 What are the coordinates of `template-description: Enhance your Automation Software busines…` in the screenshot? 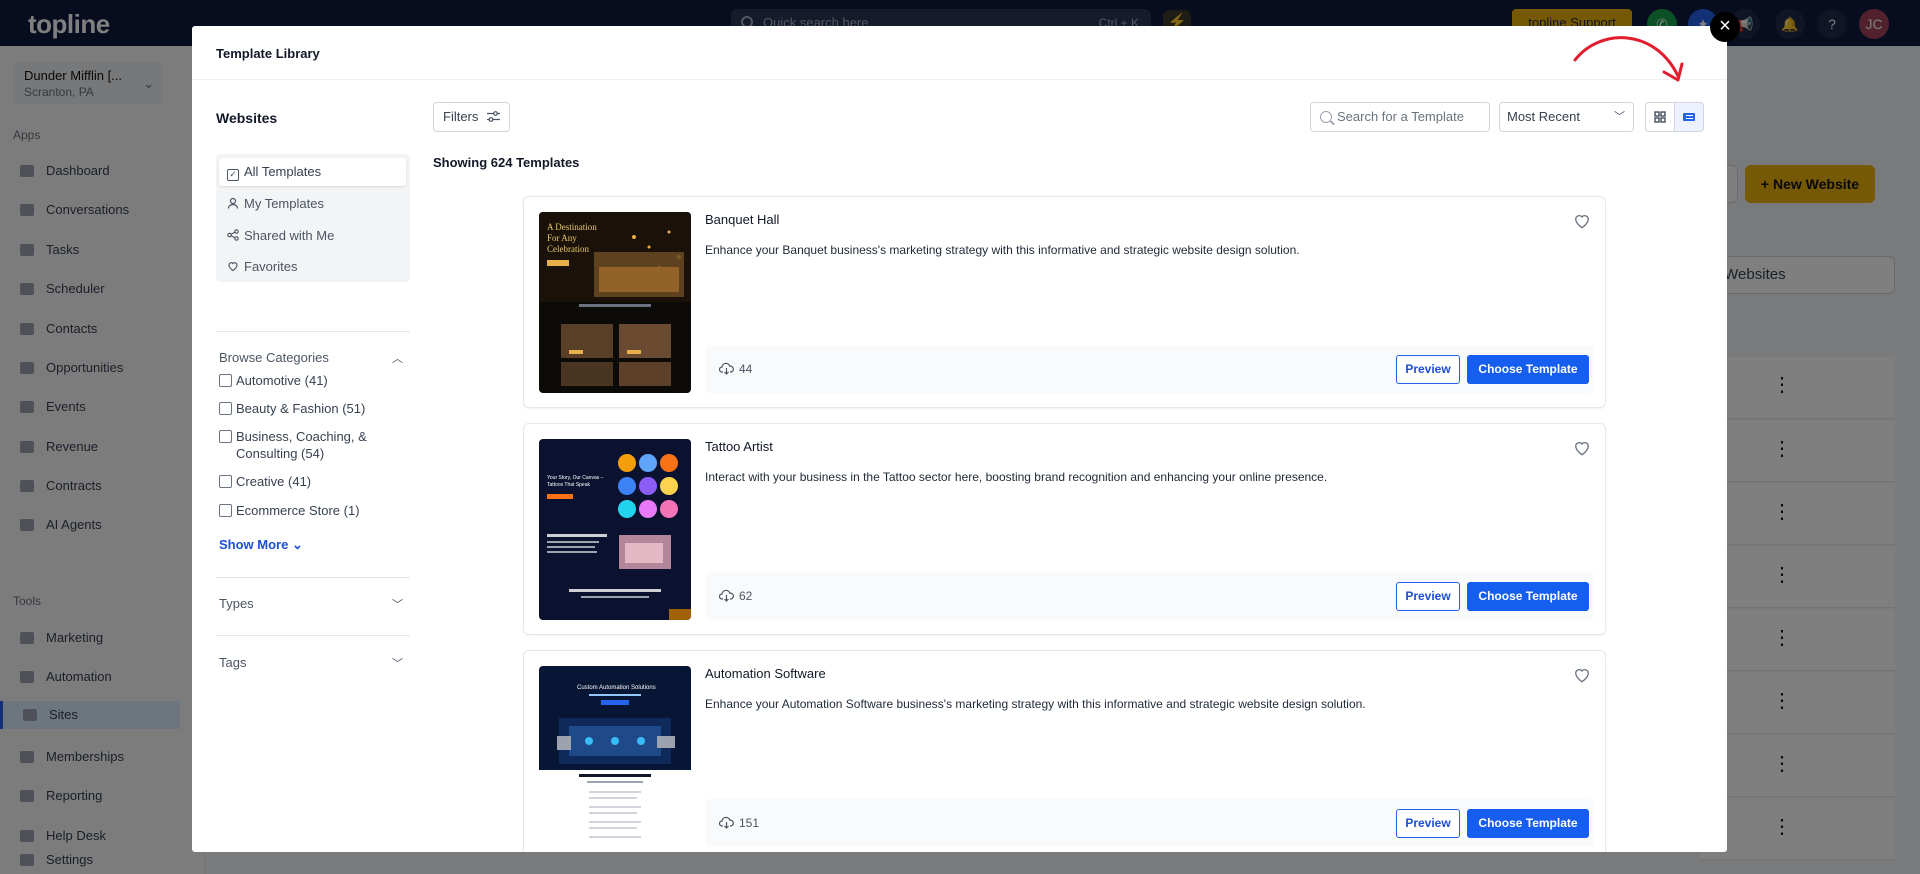 It's located at (1035, 704).